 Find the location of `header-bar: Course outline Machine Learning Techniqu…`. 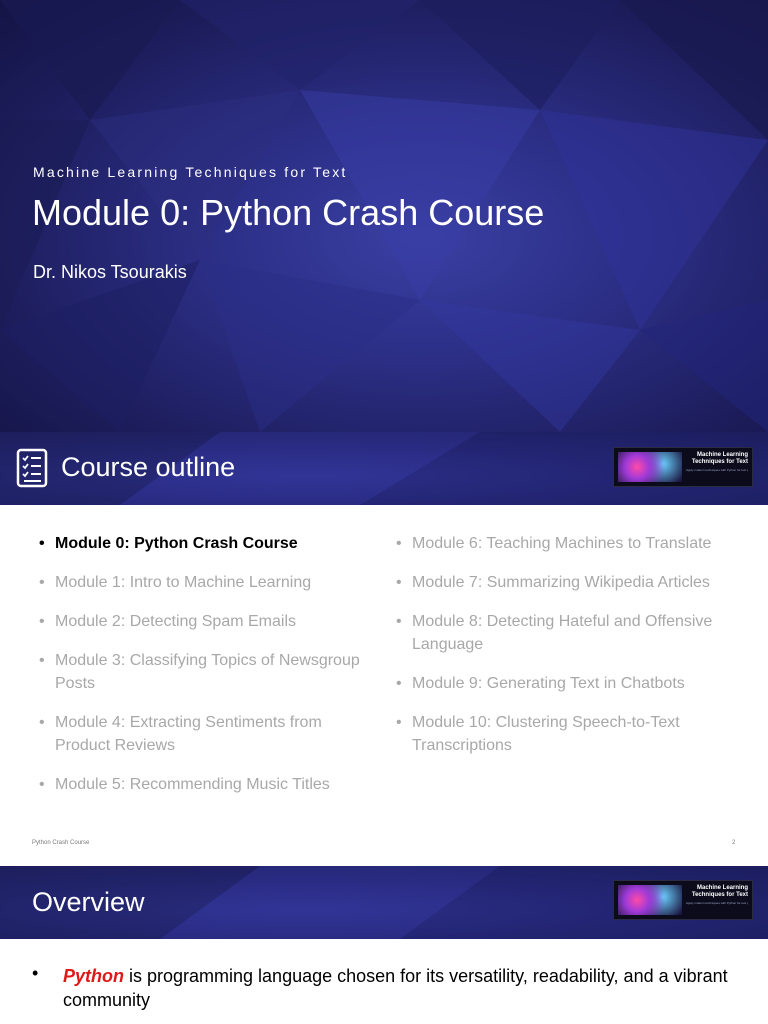

header-bar: Course outline Machine Learning Techniqu… is located at coordinates (384, 468).